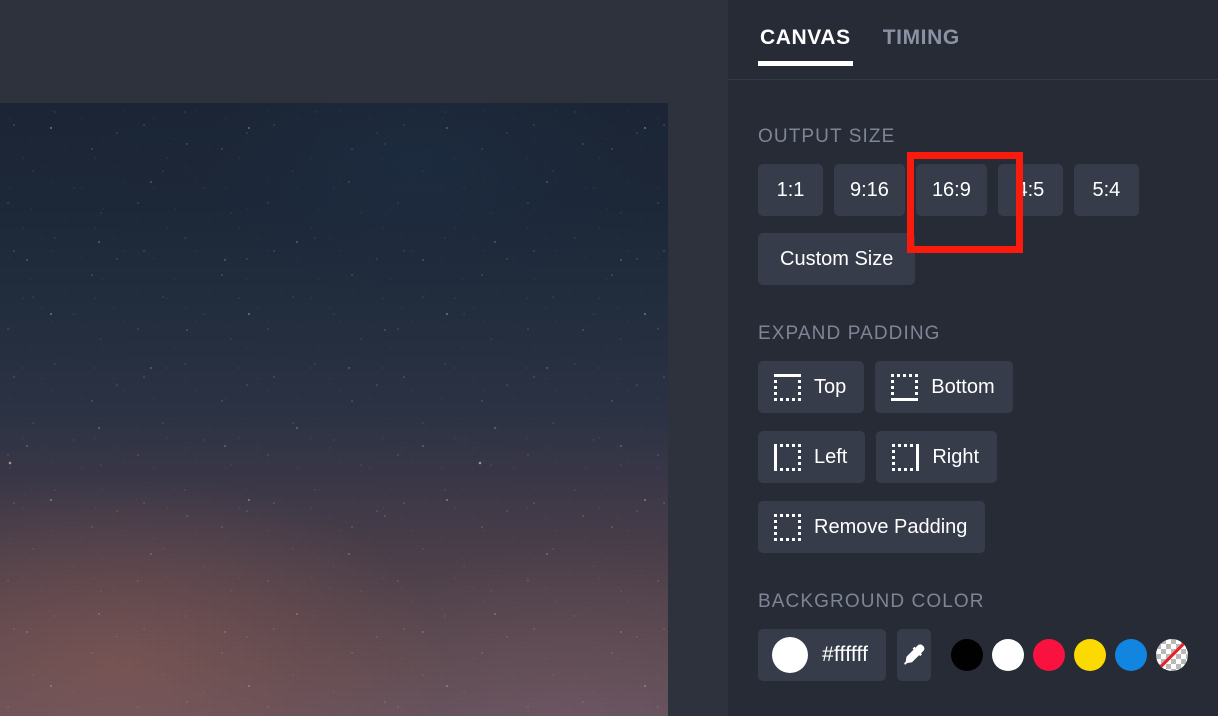 This screenshot has width=1218, height=716. I want to click on background-color-title: BACKGROUND COLOR, so click(871, 601).